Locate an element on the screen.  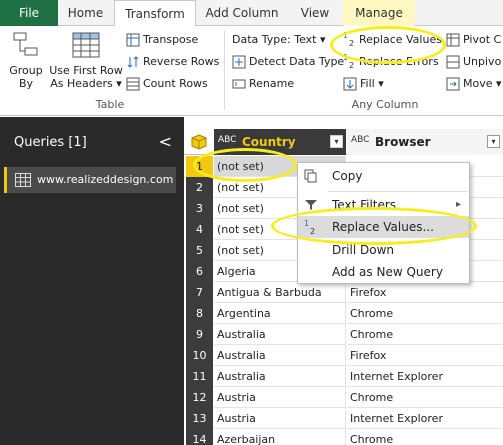
row-number: 5 is located at coordinates (199, 250).